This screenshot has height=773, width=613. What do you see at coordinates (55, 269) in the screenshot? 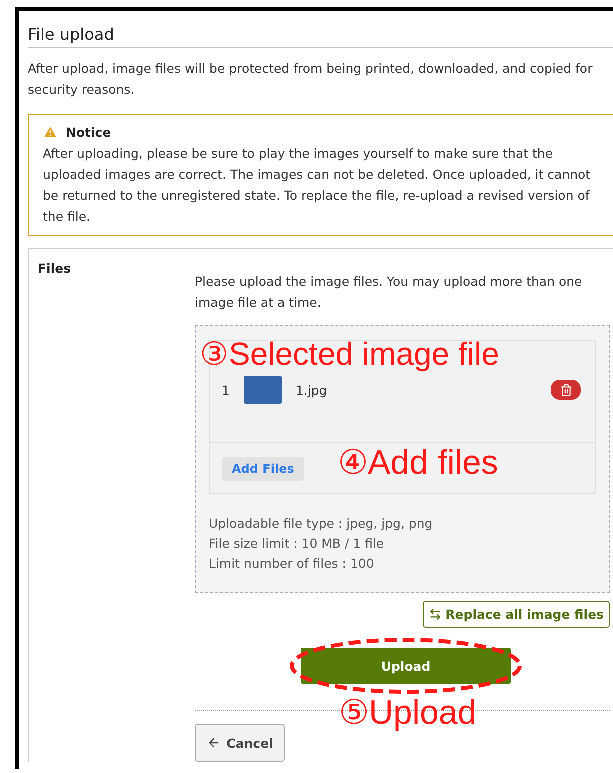
I see `files-label: Files` at bounding box center [55, 269].